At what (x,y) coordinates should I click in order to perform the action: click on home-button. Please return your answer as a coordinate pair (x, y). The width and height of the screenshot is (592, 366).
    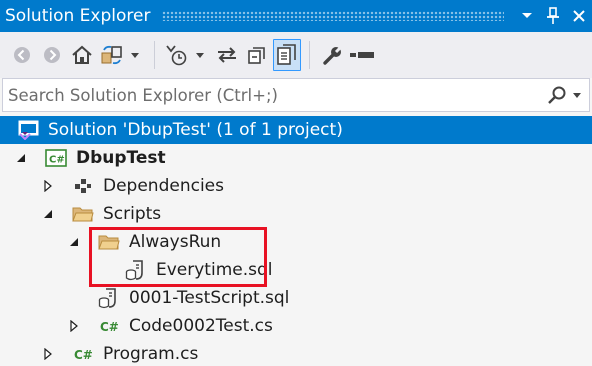
    Looking at the image, I should click on (82, 55).